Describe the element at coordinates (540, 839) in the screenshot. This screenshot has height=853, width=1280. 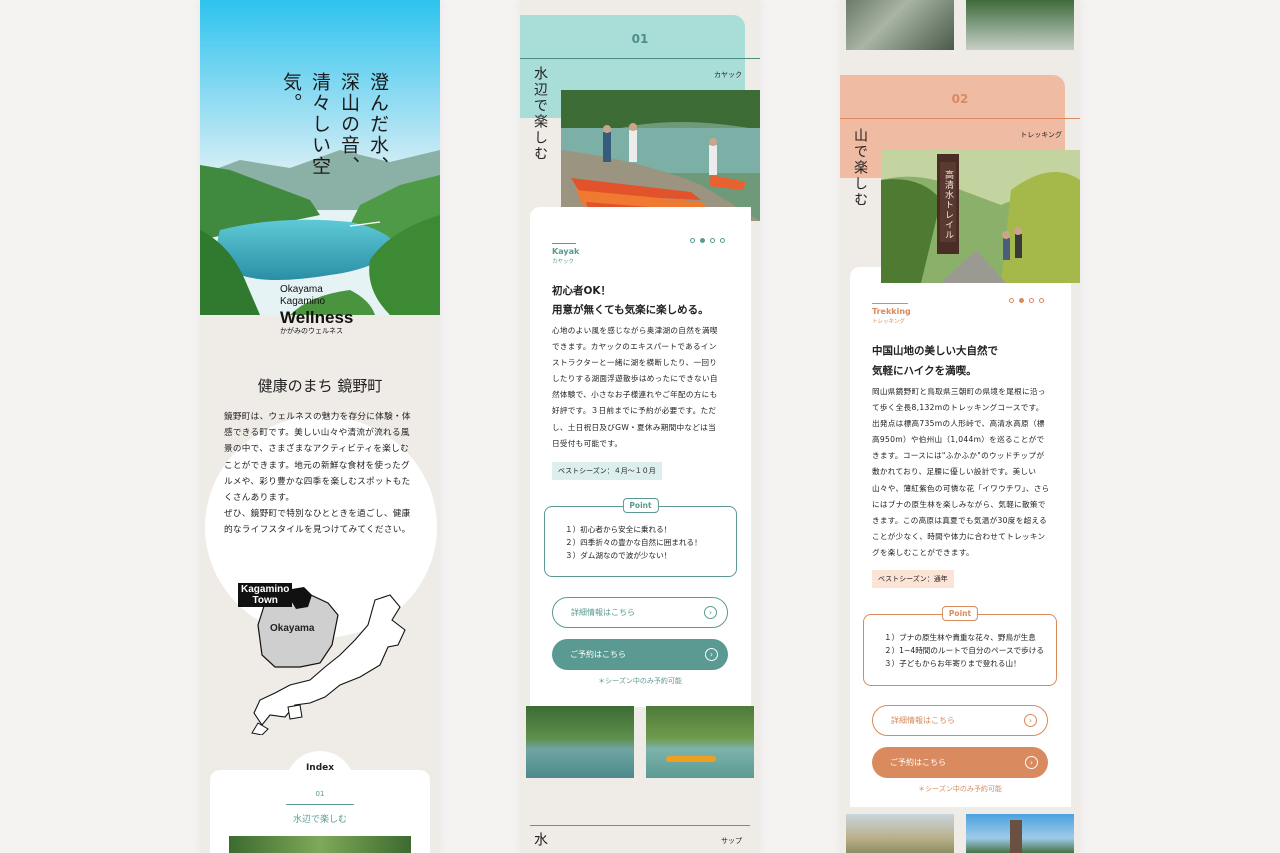
I see `next-vertical-title: 水` at that location.